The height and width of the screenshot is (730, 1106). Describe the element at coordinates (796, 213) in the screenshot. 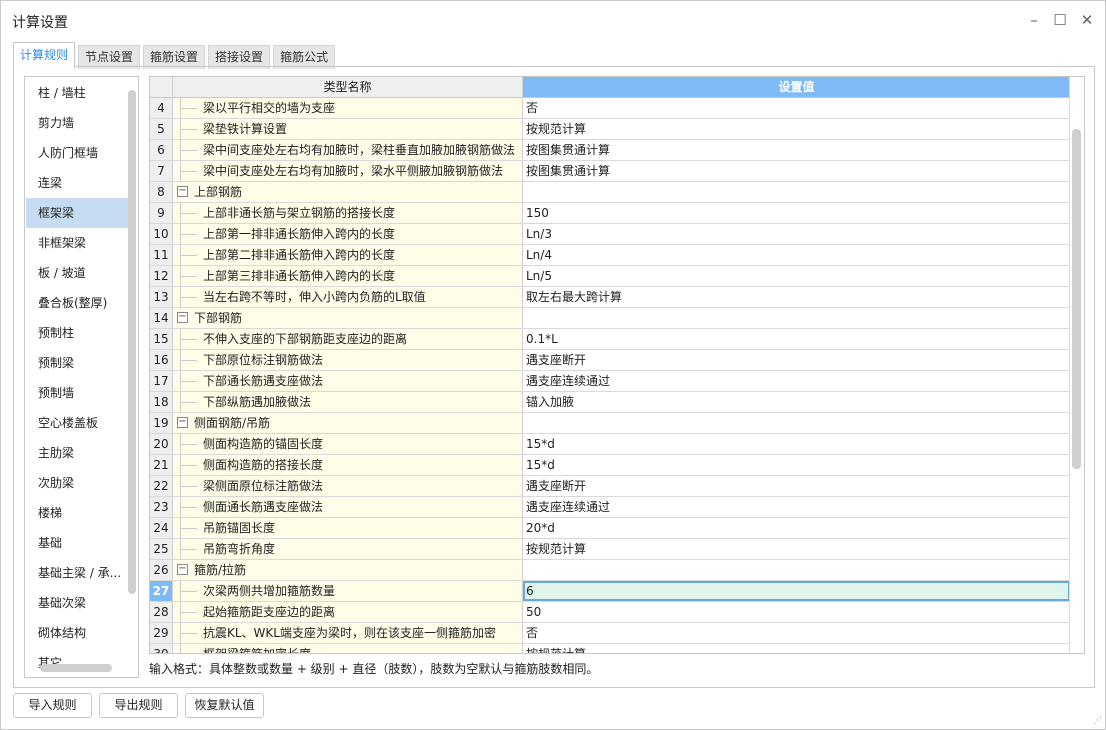

I see `value-cell: 150` at that location.